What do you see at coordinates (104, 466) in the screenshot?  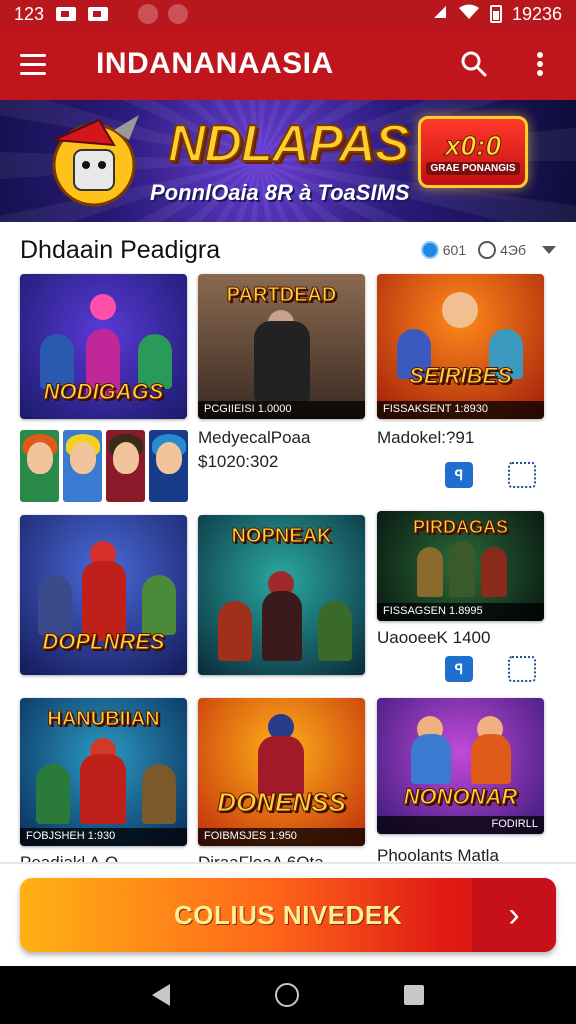 I see `character-thumbnails` at bounding box center [104, 466].